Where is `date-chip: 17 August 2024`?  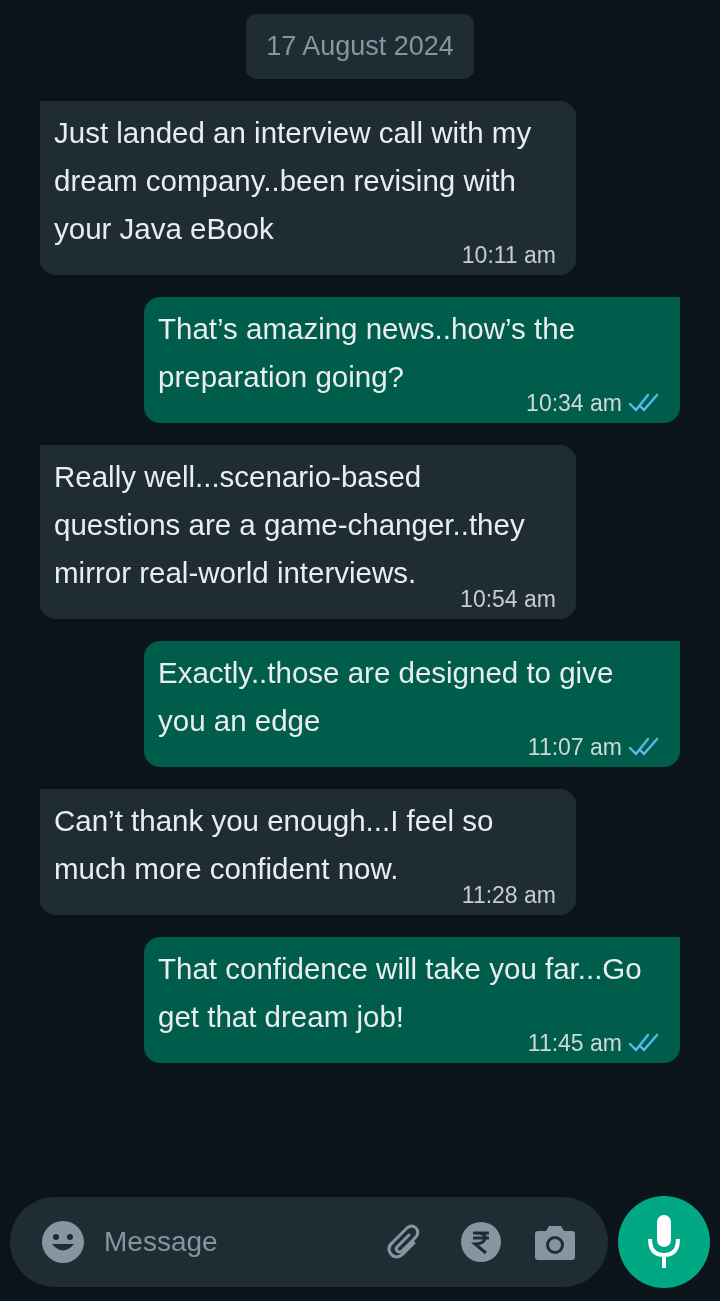
date-chip: 17 August 2024 is located at coordinates (360, 46).